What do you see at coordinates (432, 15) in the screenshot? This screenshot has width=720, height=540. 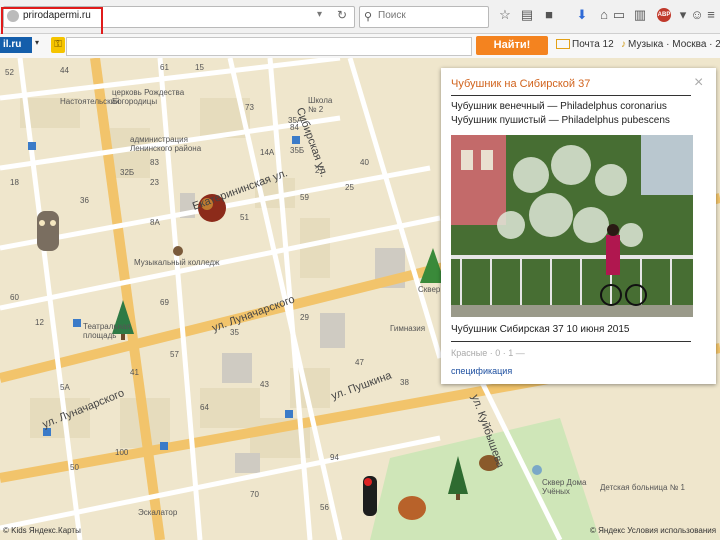 I see `browser-search-input` at bounding box center [432, 15].